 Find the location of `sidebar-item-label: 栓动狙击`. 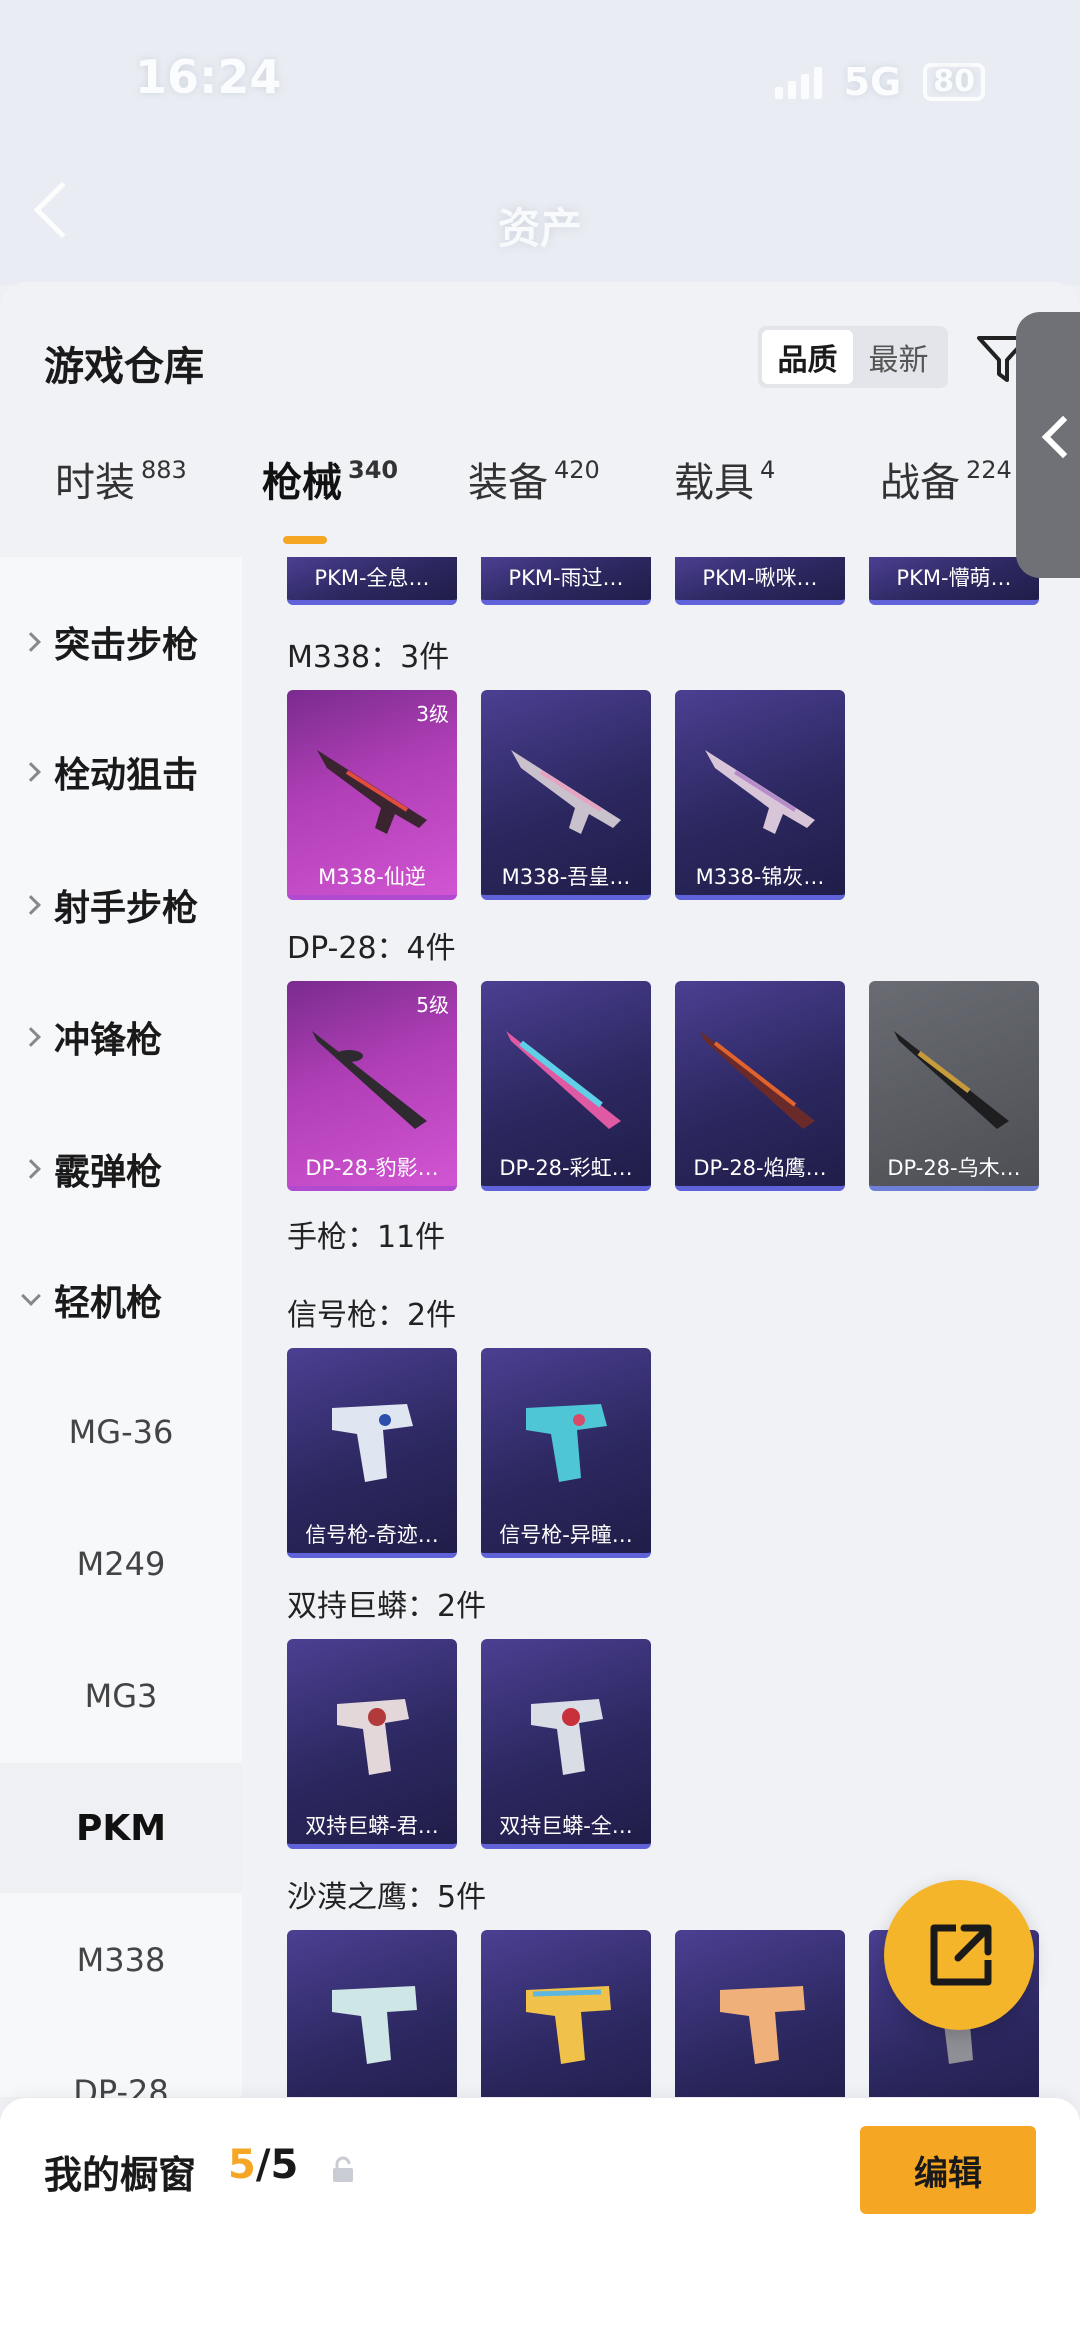

sidebar-item-label: 栓动狙击 is located at coordinates (126, 775).